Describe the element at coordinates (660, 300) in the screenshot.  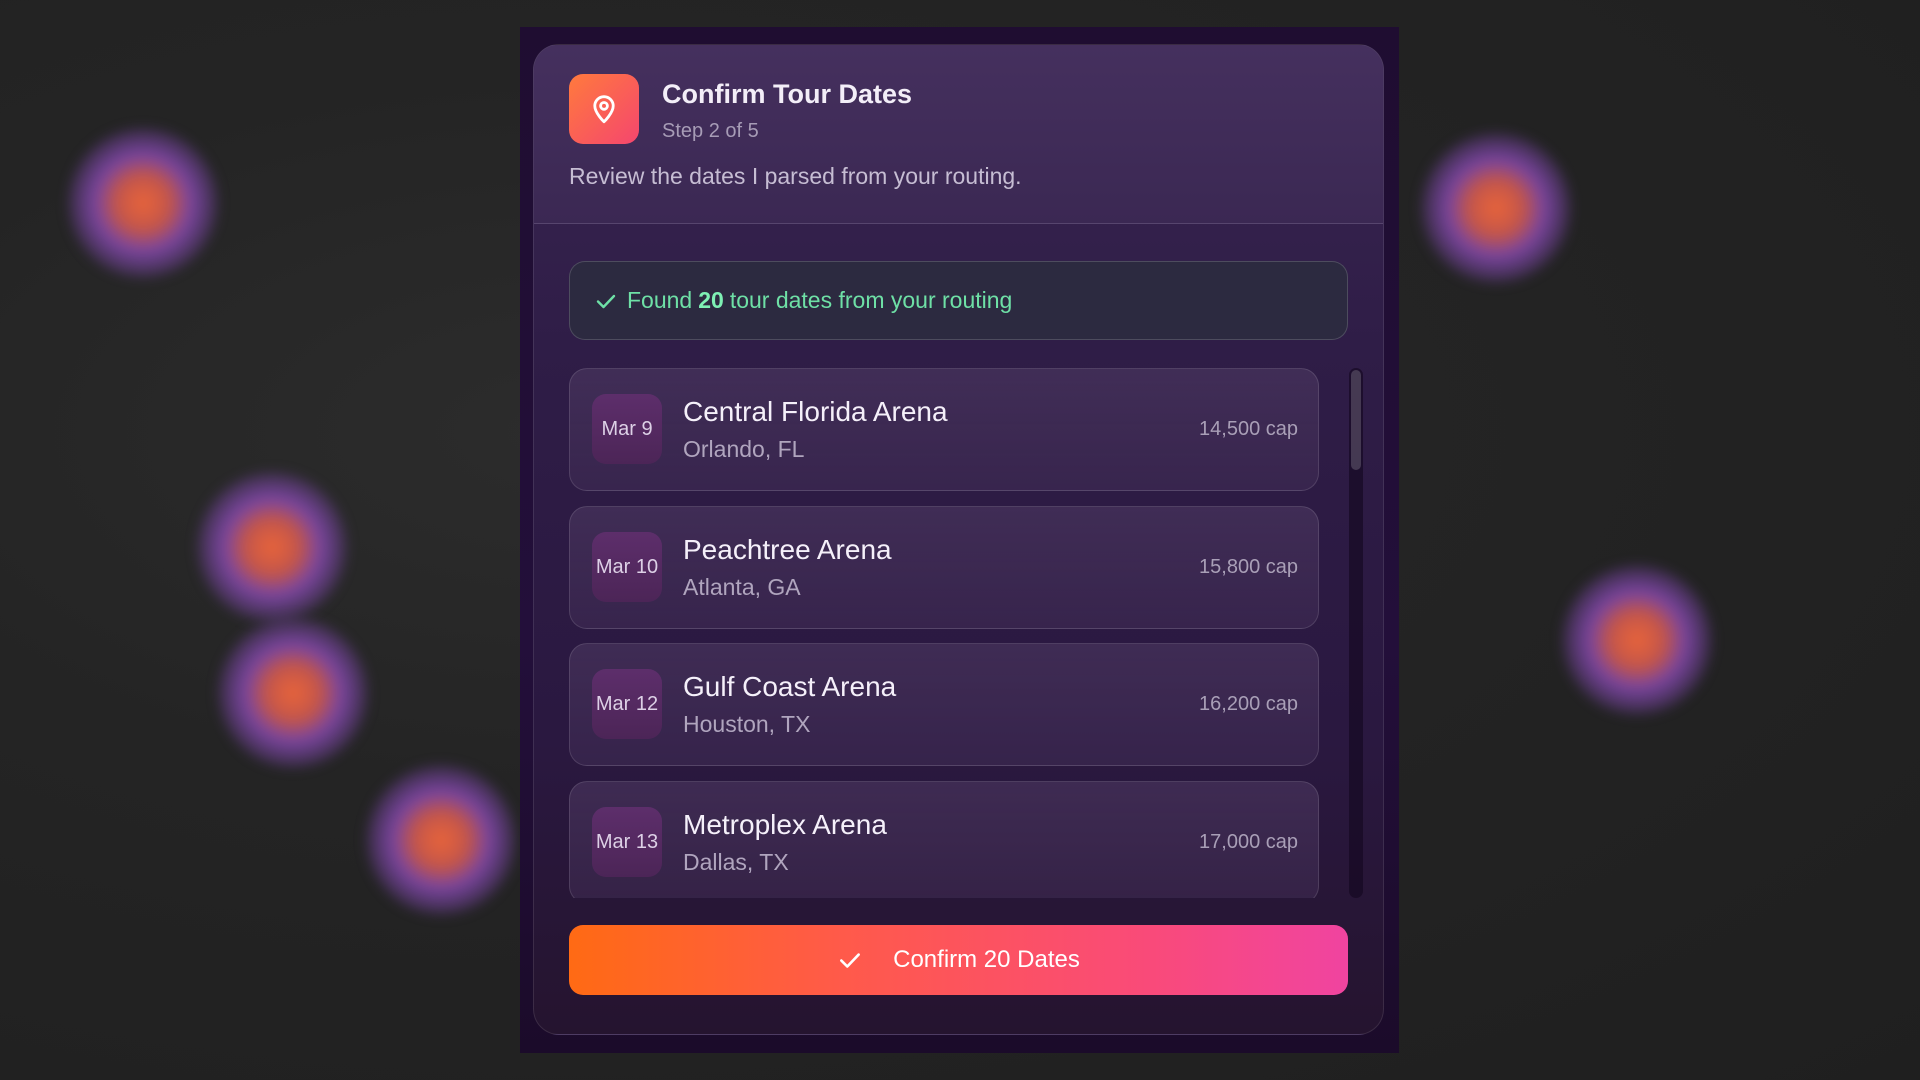
I see `banner-prefix: Found` at that location.